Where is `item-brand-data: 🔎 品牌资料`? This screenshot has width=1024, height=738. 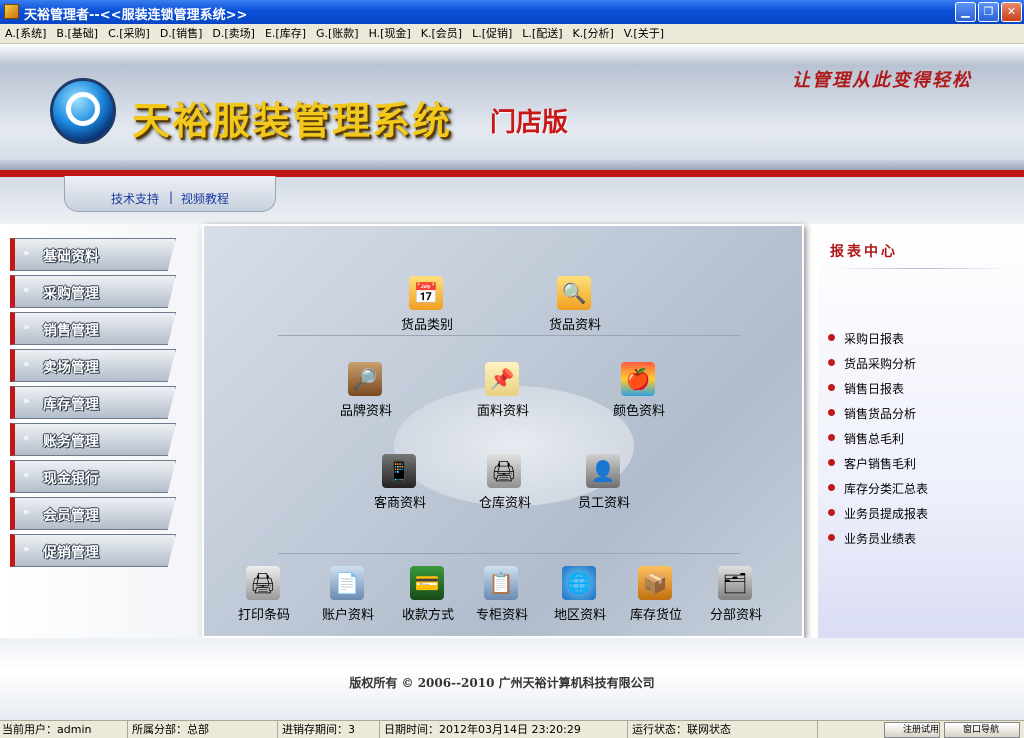
item-brand-data: 🔎 品牌资料 is located at coordinates (366, 392).